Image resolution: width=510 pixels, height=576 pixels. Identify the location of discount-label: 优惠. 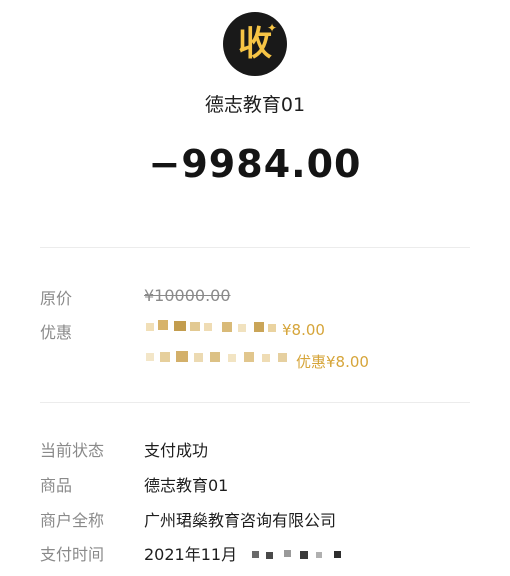
(56, 332).